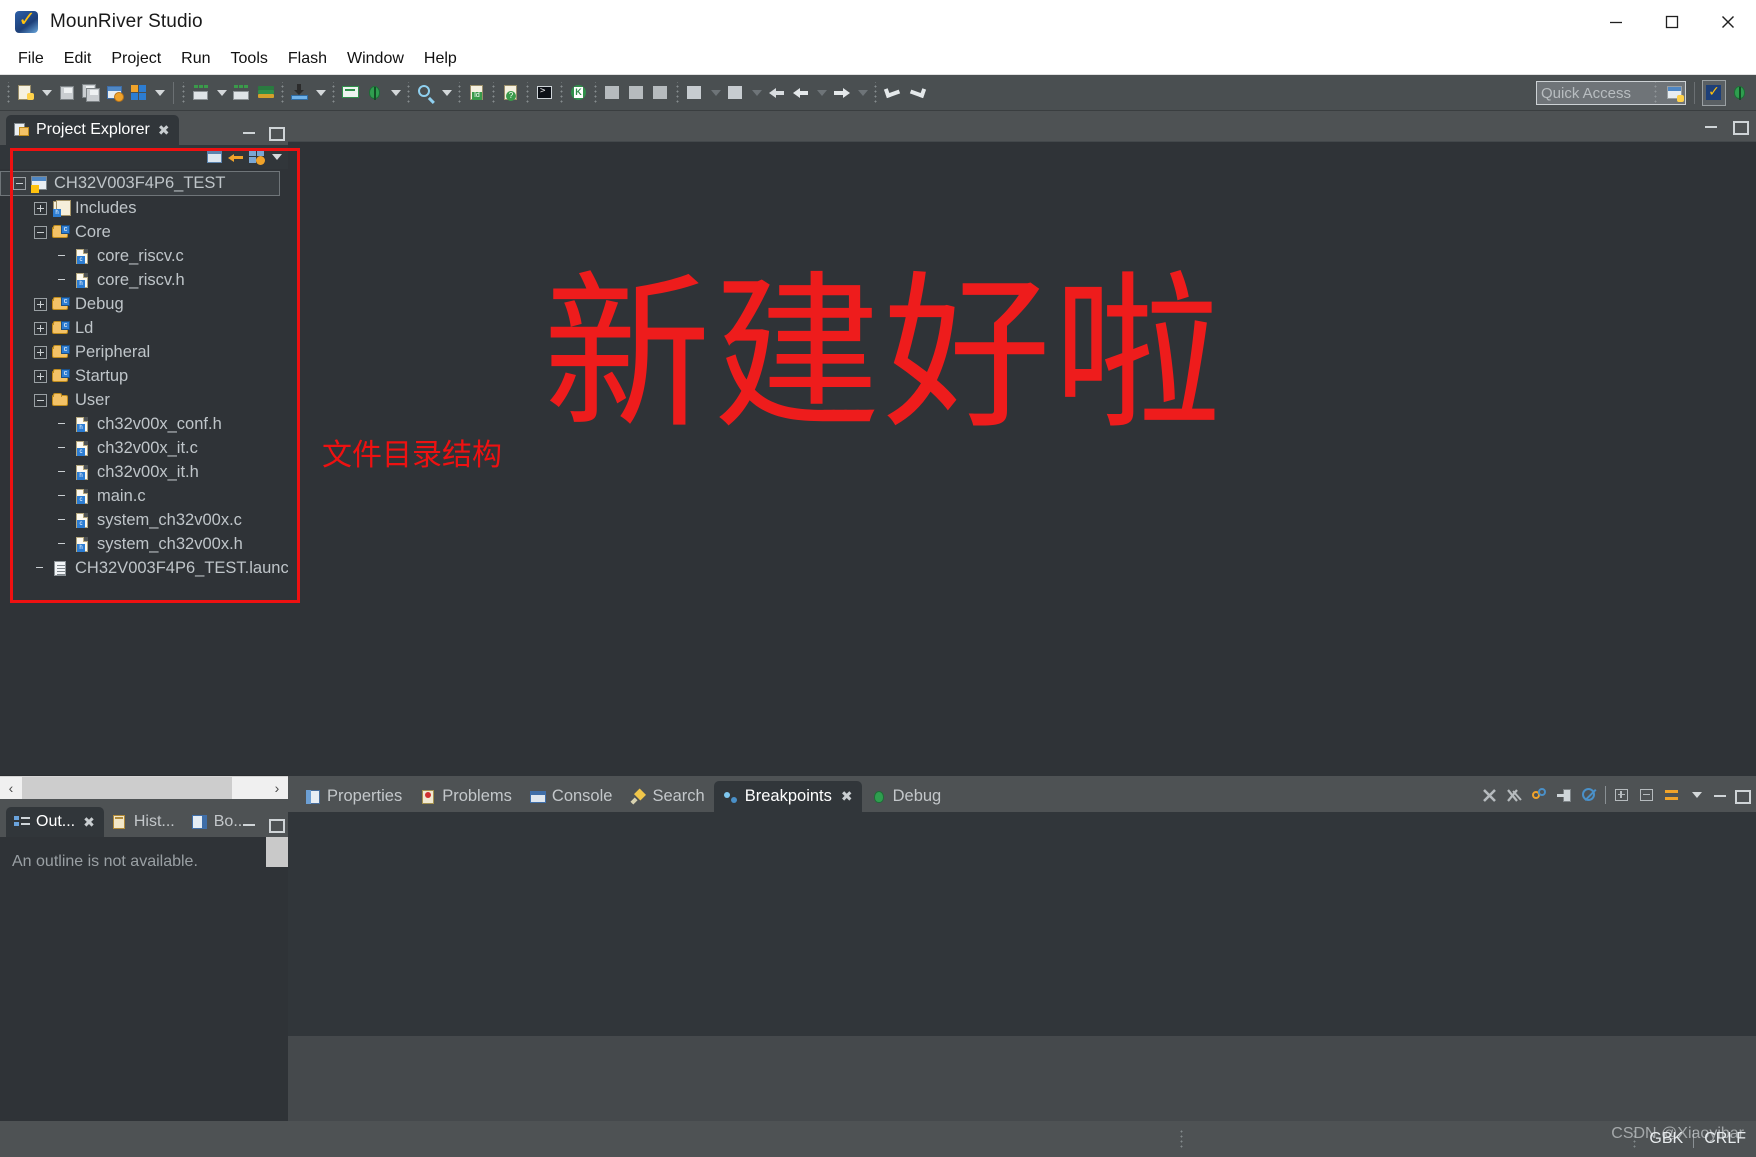 This screenshot has width=1756, height=1157. What do you see at coordinates (715, 93) in the screenshot?
I see `goto-dropdown-arrow` at bounding box center [715, 93].